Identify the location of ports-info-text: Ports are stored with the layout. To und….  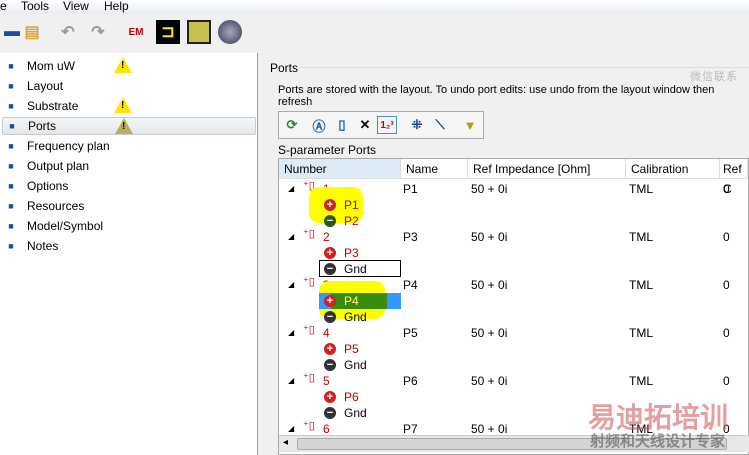
(496, 96).